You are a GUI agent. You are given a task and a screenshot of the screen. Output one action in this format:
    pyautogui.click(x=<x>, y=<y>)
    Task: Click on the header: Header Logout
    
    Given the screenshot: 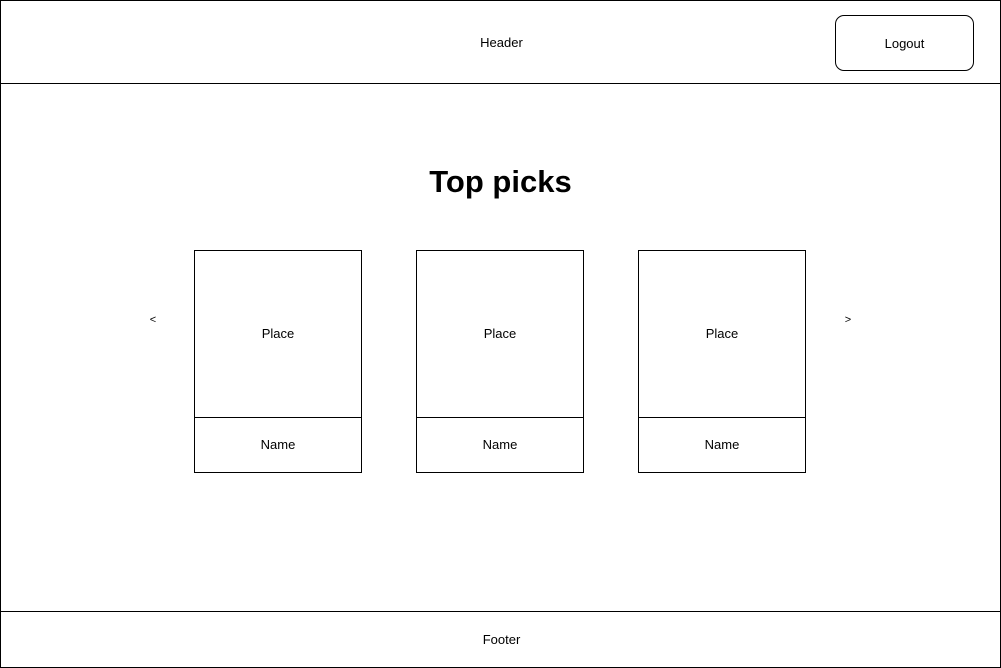 What is the action you would take?
    pyautogui.click(x=500, y=42)
    